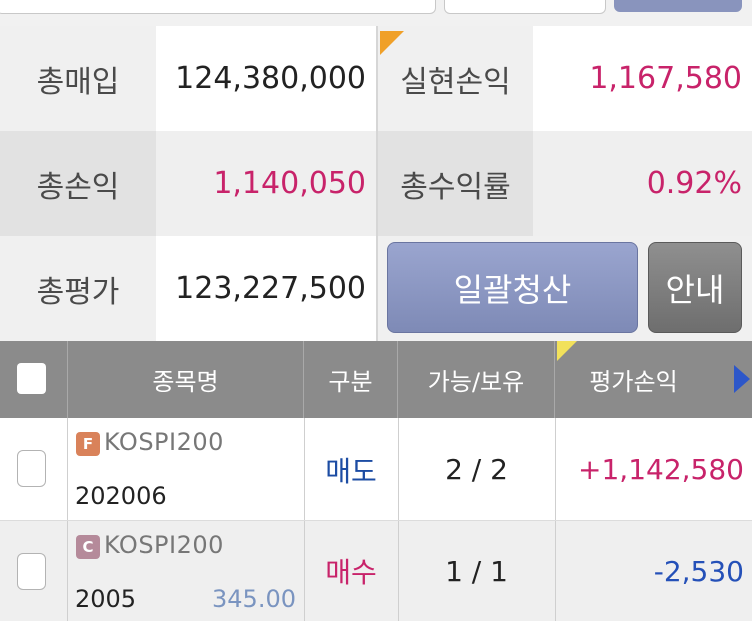 The width and height of the screenshot is (752, 621). What do you see at coordinates (642, 183) in the screenshot?
I see `total-return-value: 0.92%` at bounding box center [642, 183].